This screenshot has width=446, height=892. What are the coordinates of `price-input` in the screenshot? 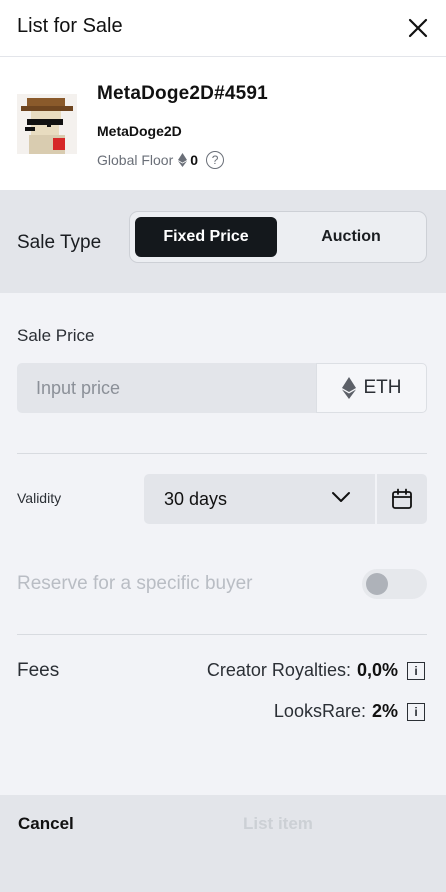 It's located at (166, 388).